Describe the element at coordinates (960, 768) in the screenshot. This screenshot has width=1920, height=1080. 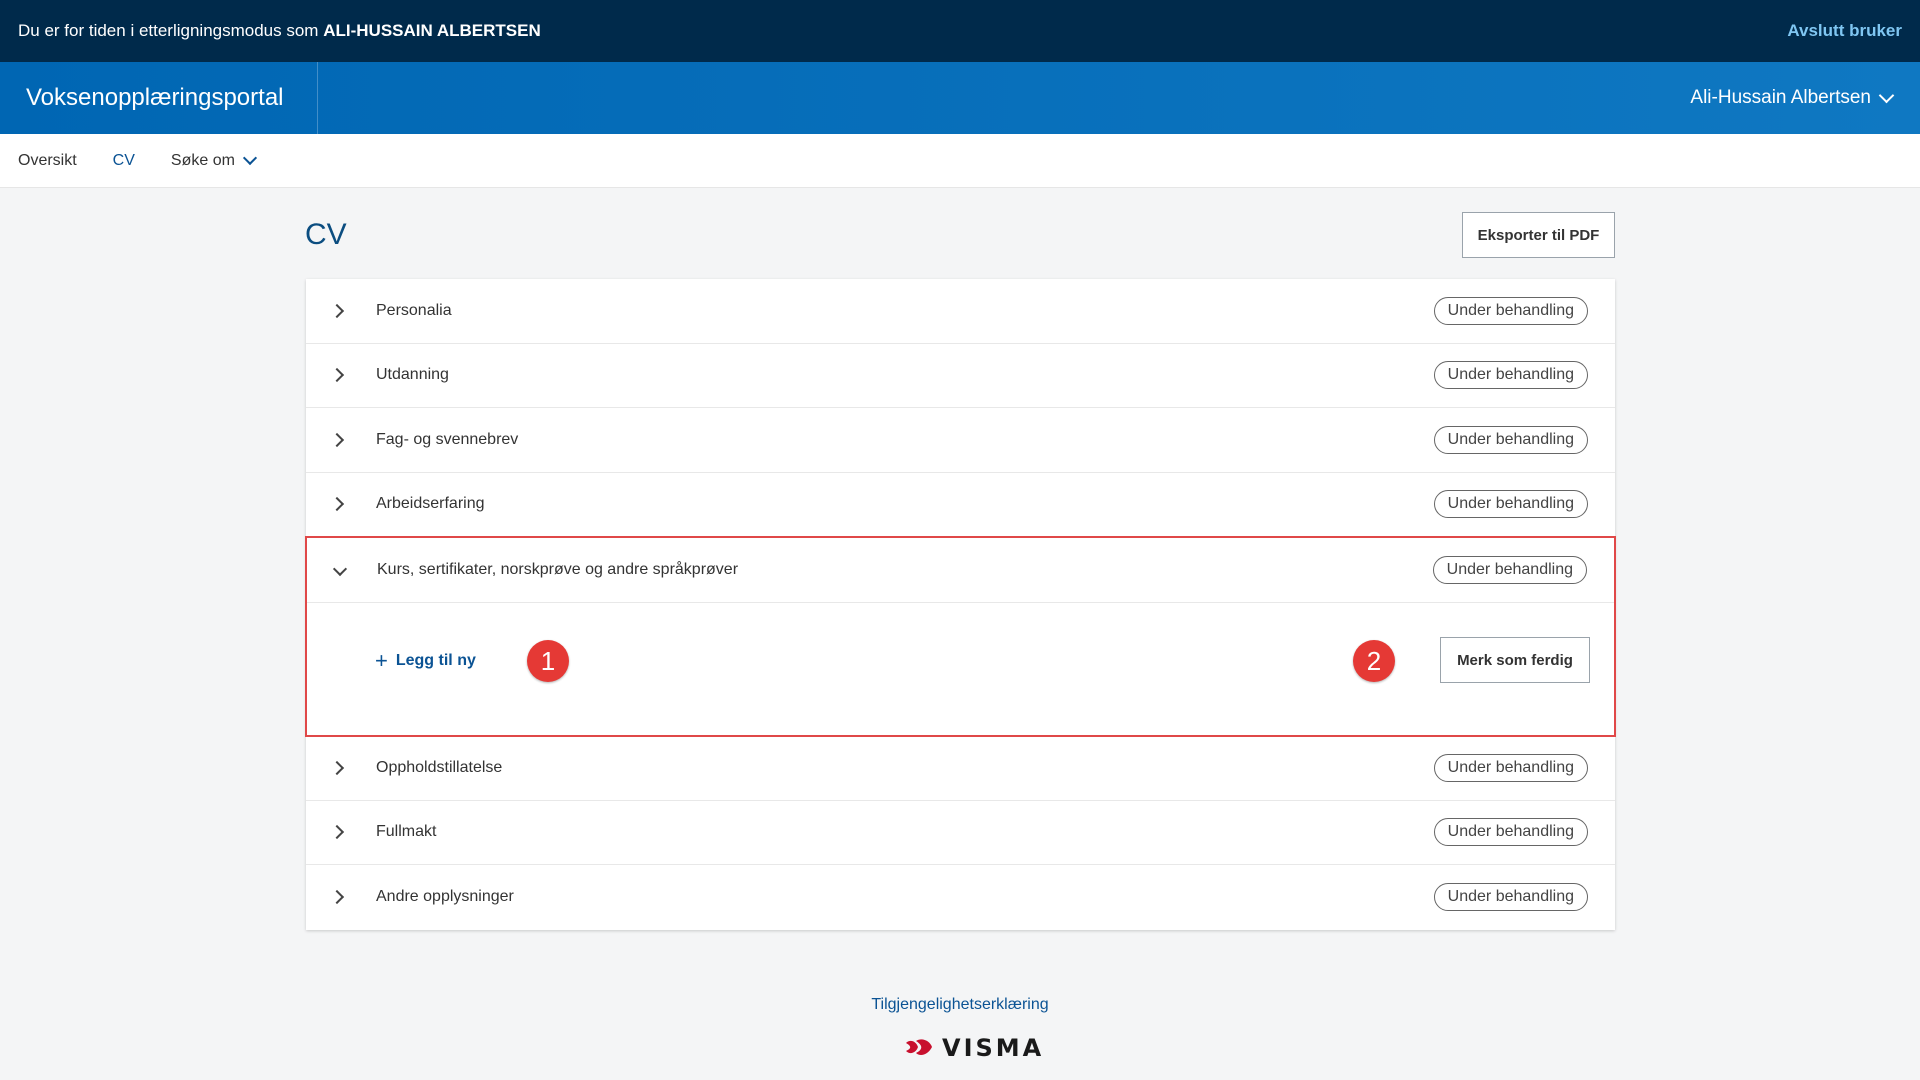
I see `section-oppholdstillatelse: Oppholdstillatelse Under behandling` at that location.